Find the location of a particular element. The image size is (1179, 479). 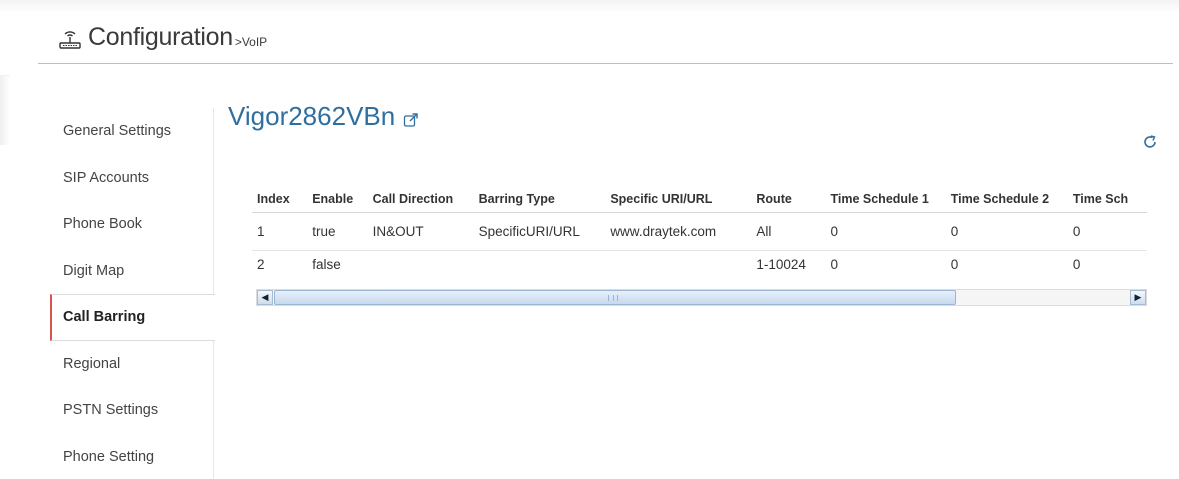

sidebar-item-phone-setting: Phone Setting is located at coordinates (131, 456).